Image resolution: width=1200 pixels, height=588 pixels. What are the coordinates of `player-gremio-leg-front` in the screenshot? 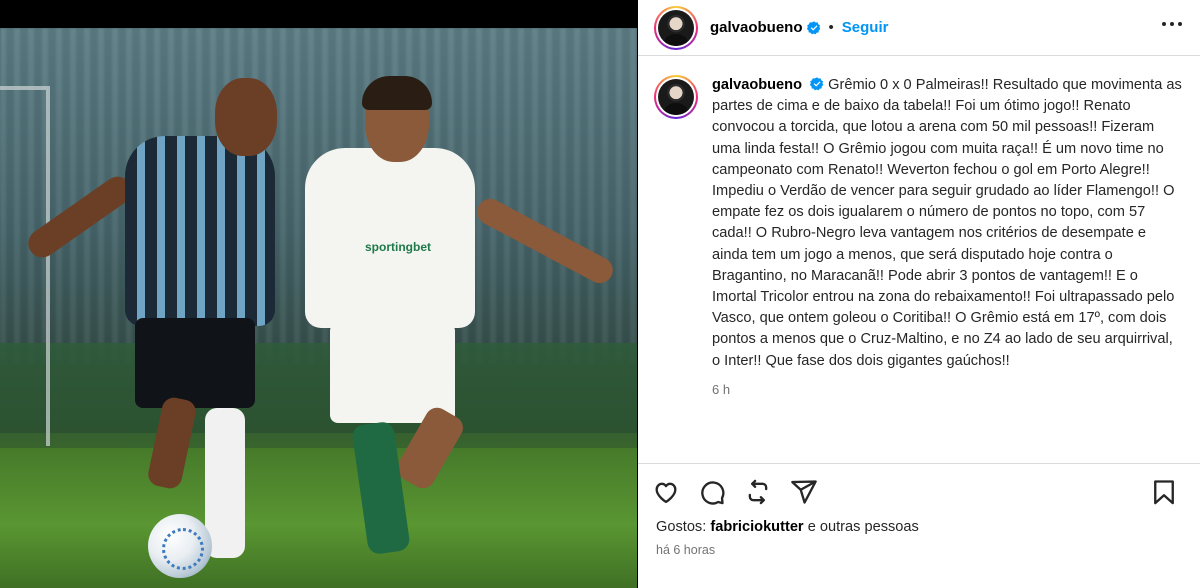 It's located at (225, 483).